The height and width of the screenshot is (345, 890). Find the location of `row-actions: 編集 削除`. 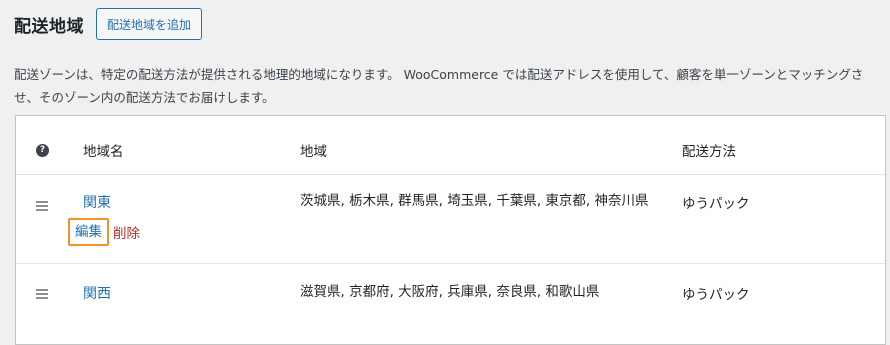

row-actions: 編集 削除 is located at coordinates (104, 232).